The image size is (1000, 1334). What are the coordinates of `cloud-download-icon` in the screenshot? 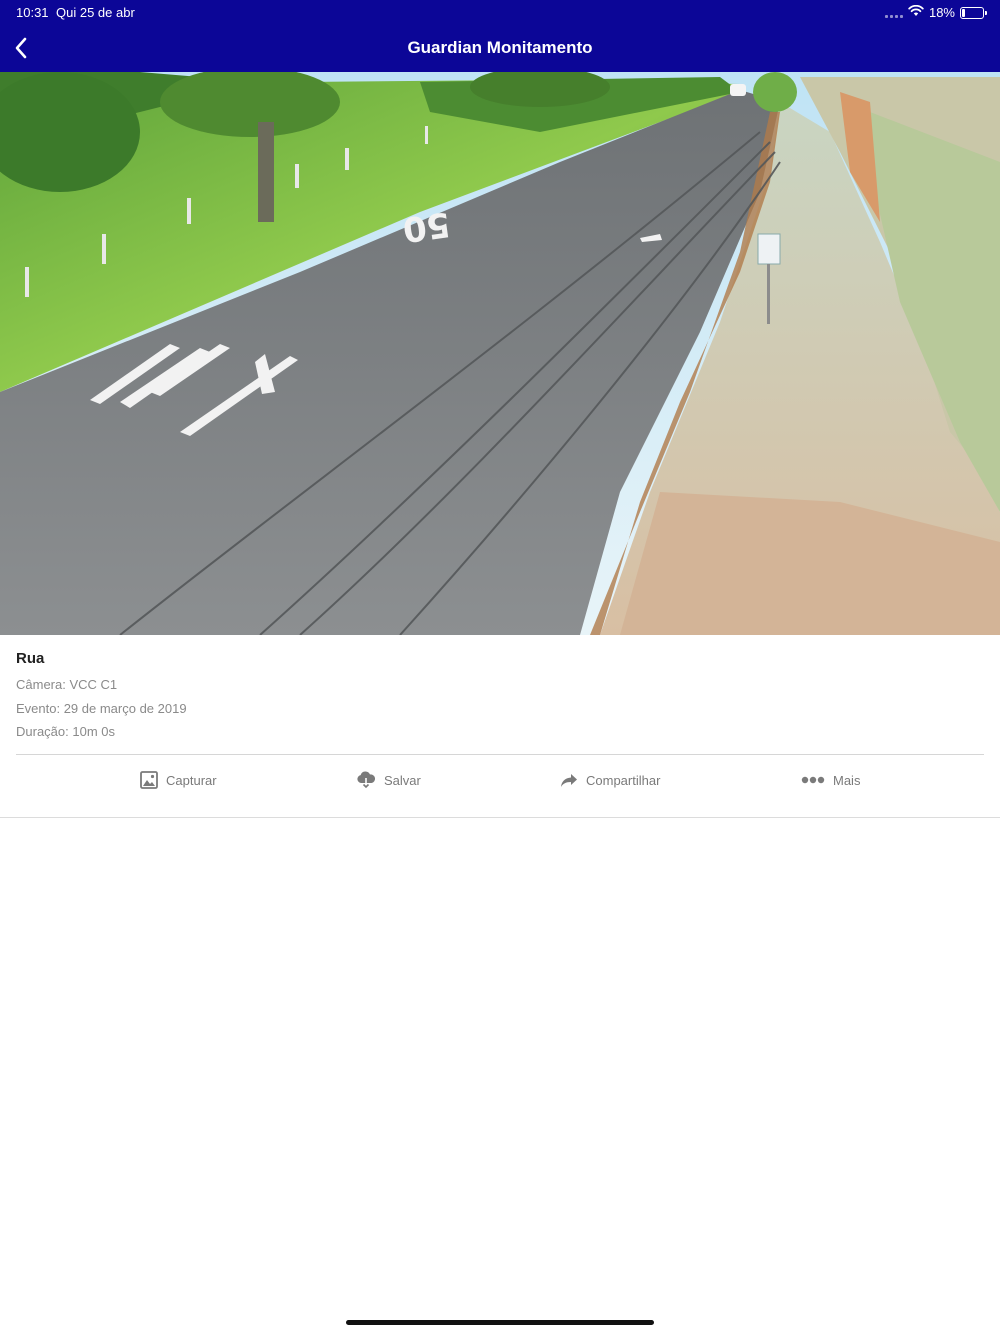 It's located at (366, 780).